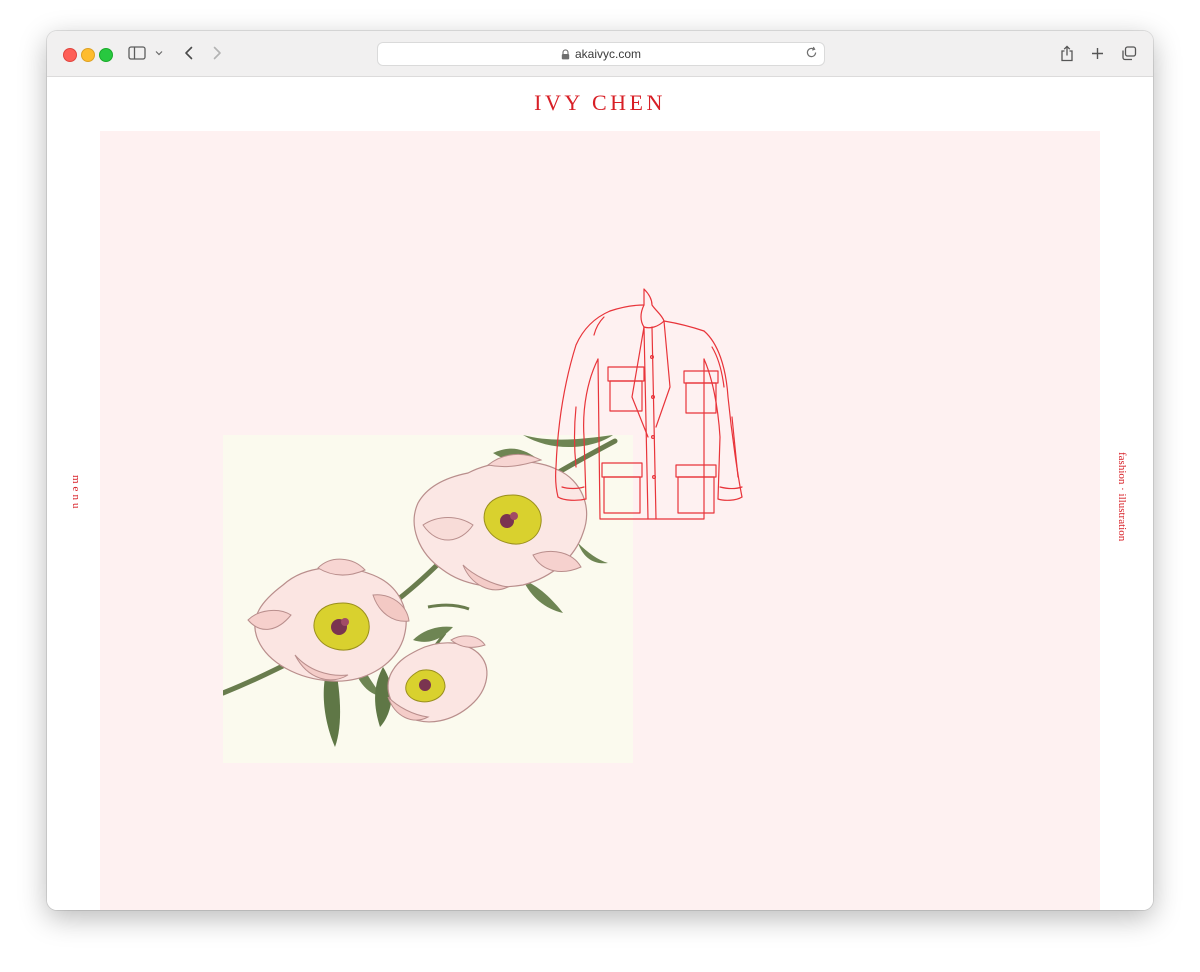 This screenshot has width=1200, height=972. Describe the element at coordinates (76, 493) in the screenshot. I see `menu-link: menu` at that location.